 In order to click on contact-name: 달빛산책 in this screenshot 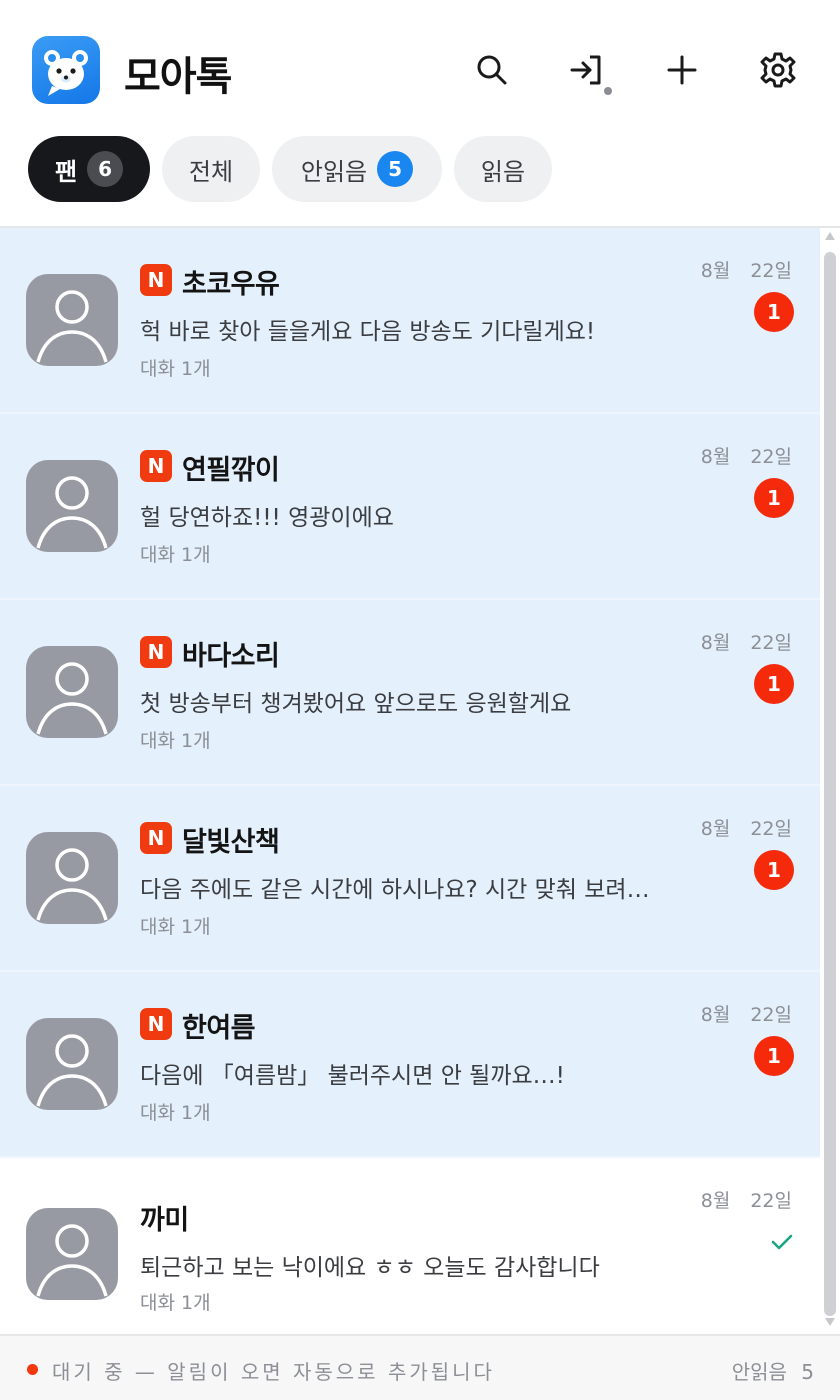, I will do `click(231, 842)`.